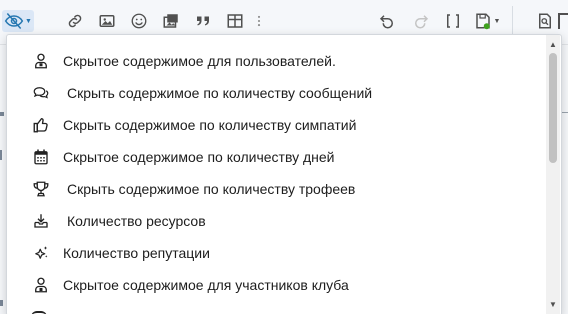 The height and width of the screenshot is (314, 568). What do you see at coordinates (136, 221) in the screenshot?
I see `menu-item-label: Количество ресурсов` at bounding box center [136, 221].